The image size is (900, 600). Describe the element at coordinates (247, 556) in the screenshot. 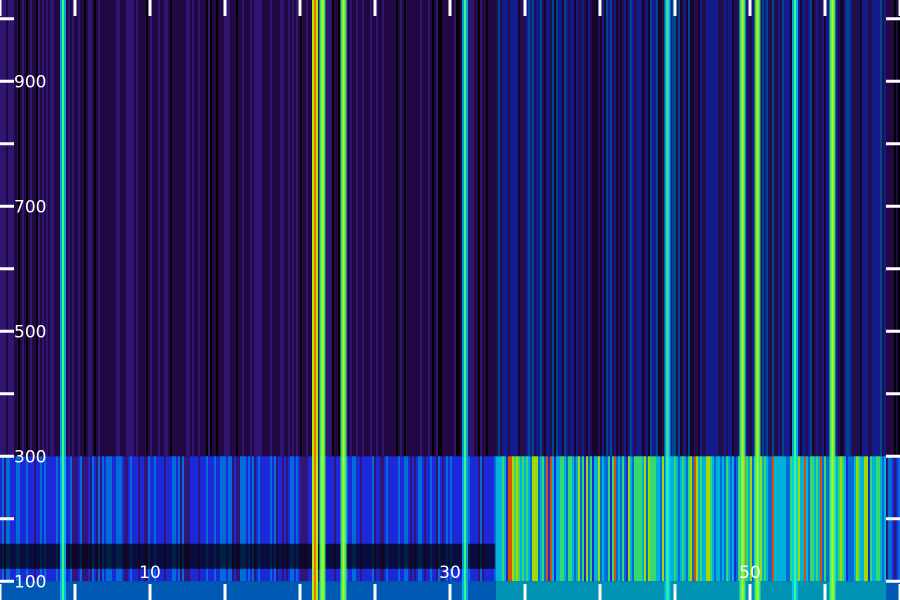

I see `low-band-gap` at that location.